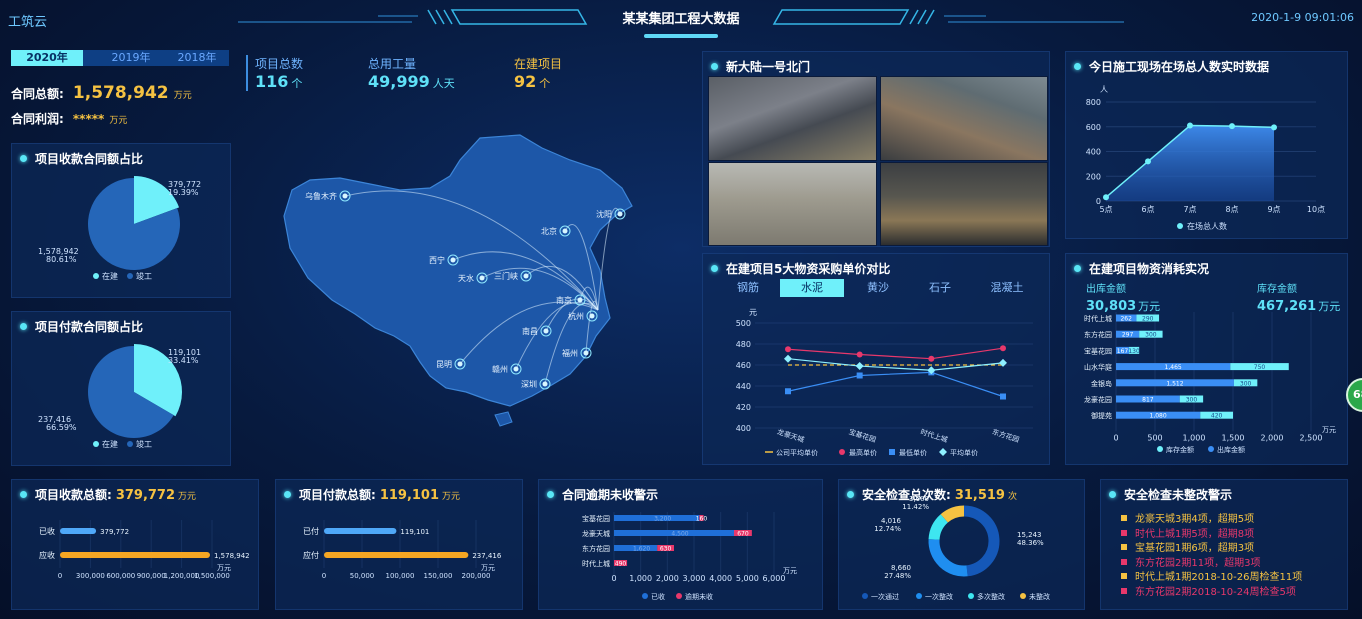 This screenshot has width=1362, height=619. I want to click on y-tick: 已收, so click(47, 531).